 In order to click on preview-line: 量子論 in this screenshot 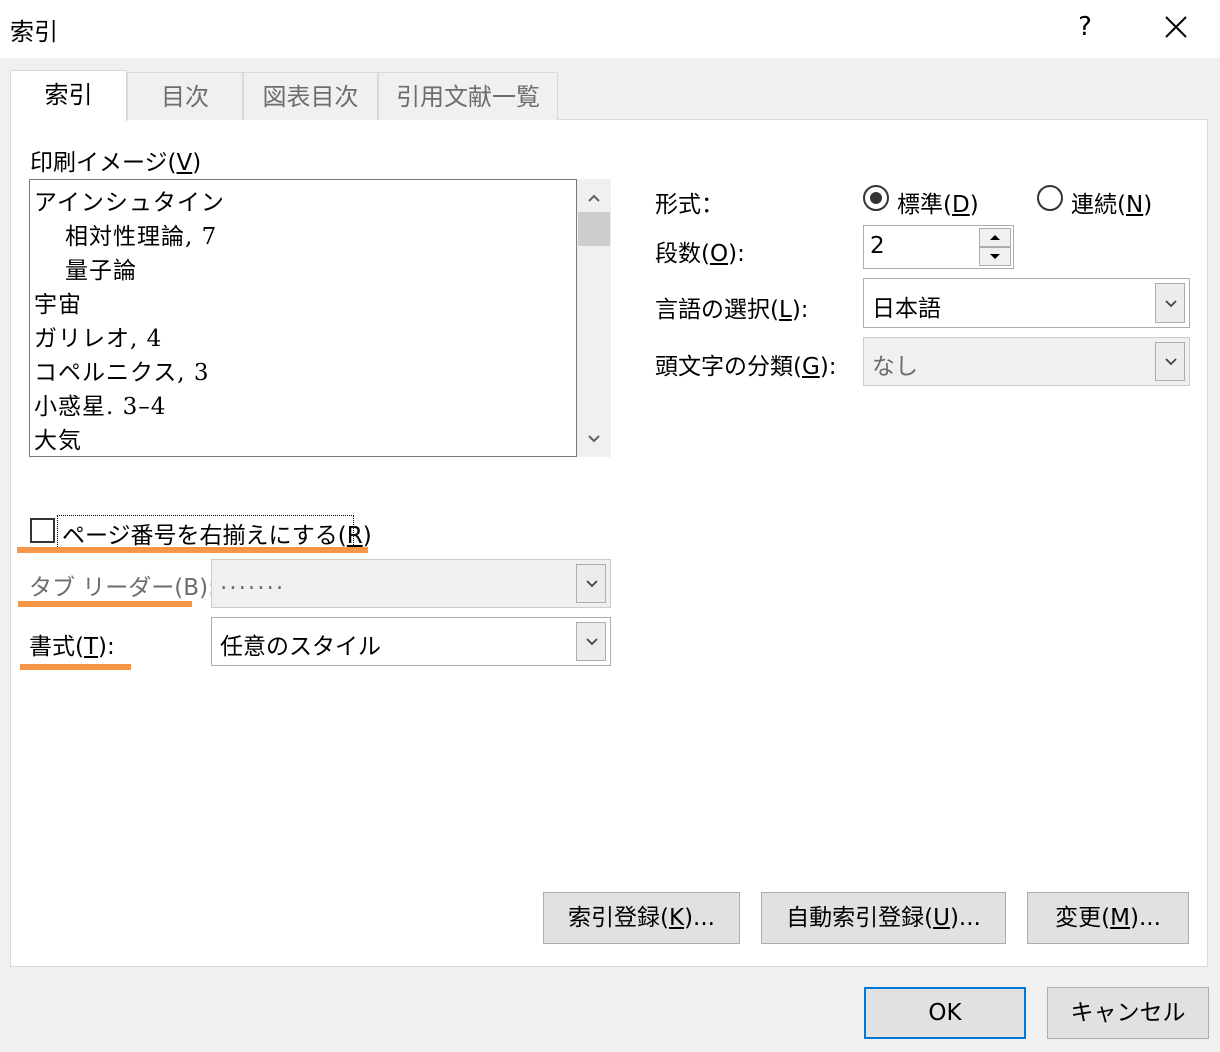, I will do `click(101, 271)`.